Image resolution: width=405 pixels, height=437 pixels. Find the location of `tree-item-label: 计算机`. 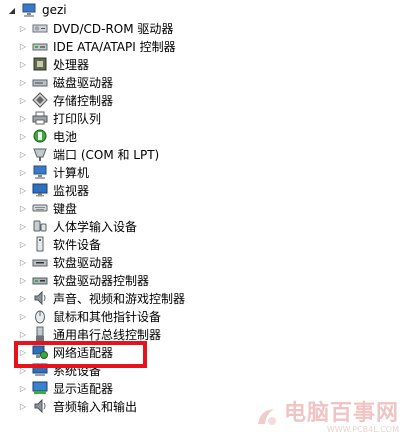

tree-item-label: 计算机 is located at coordinates (71, 172).